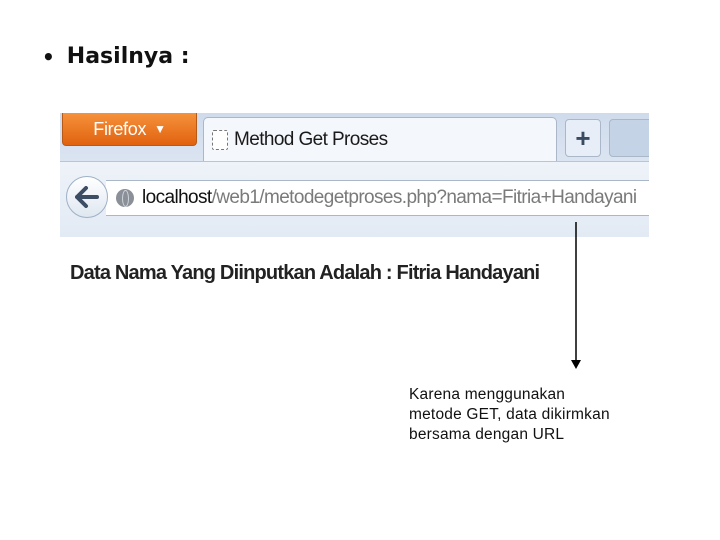 The image size is (720, 540). What do you see at coordinates (487, 434) in the screenshot?
I see `caption-line: bersama dengan URL` at bounding box center [487, 434].